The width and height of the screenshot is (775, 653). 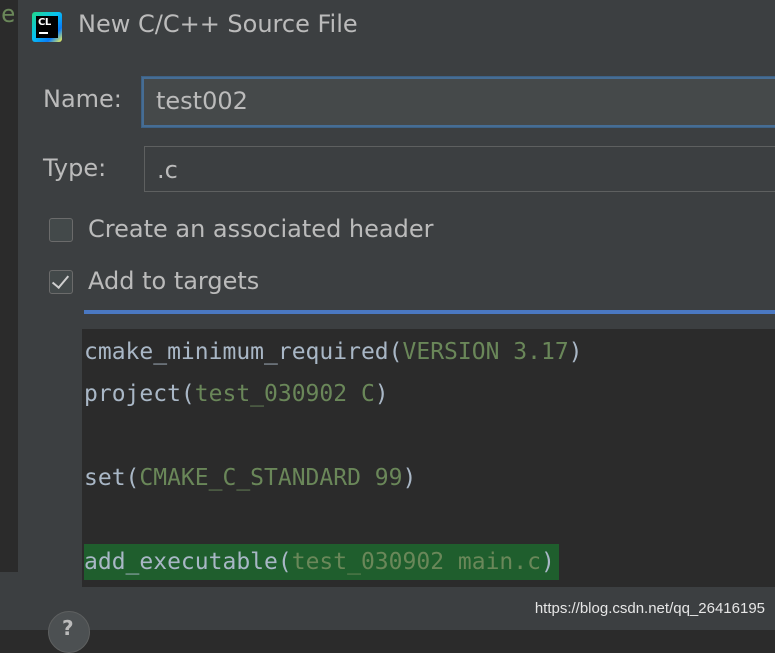 I want to click on code-args: test_030902 C, so click(x=284, y=394).